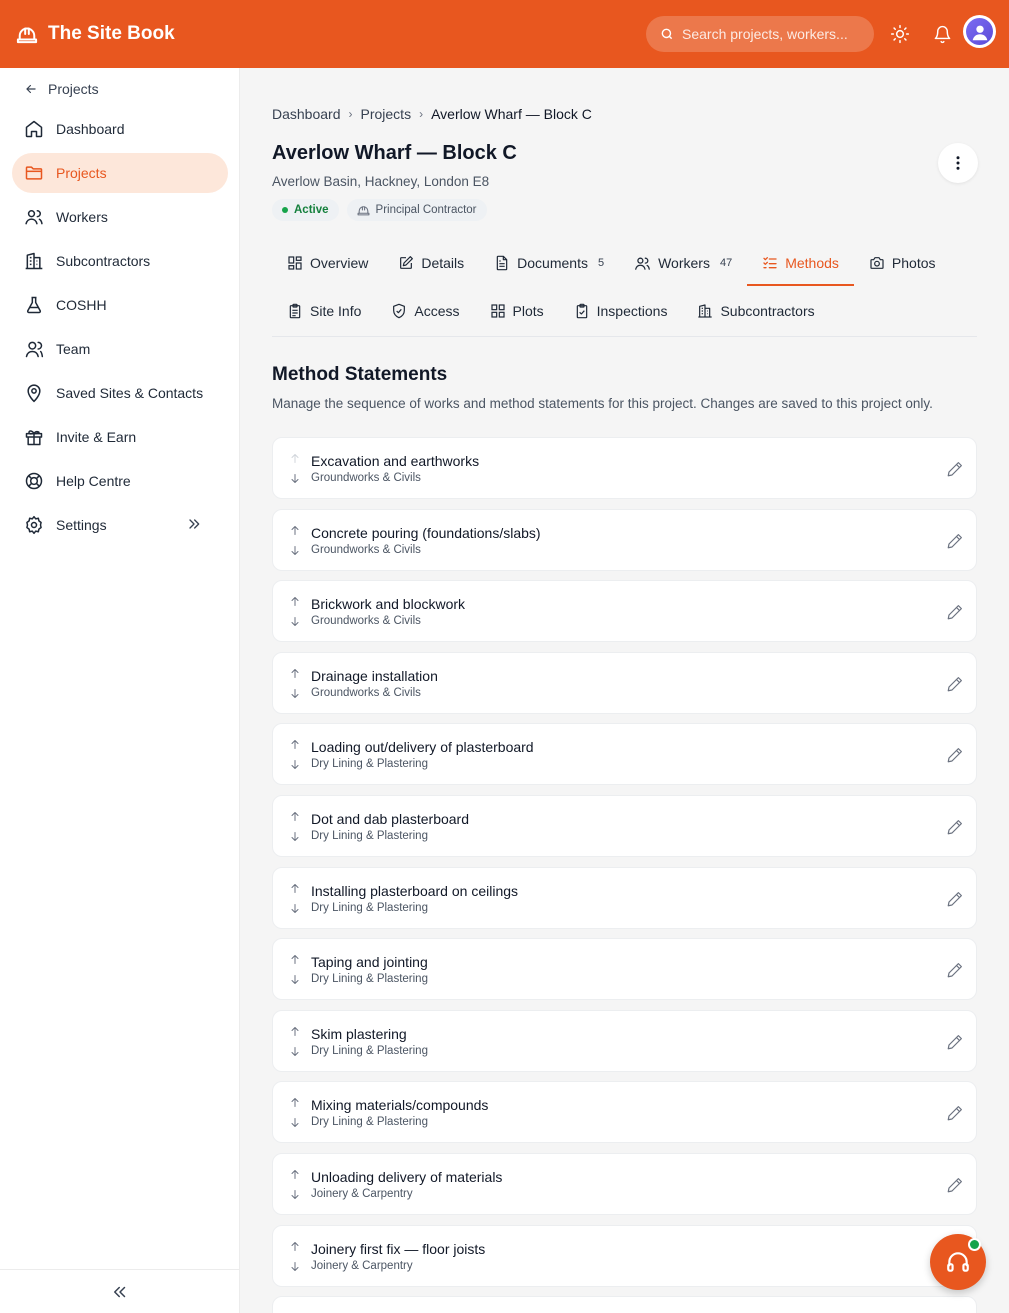 The image size is (1009, 1313). I want to click on sidebar-item-help: Help Centre, so click(120, 481).